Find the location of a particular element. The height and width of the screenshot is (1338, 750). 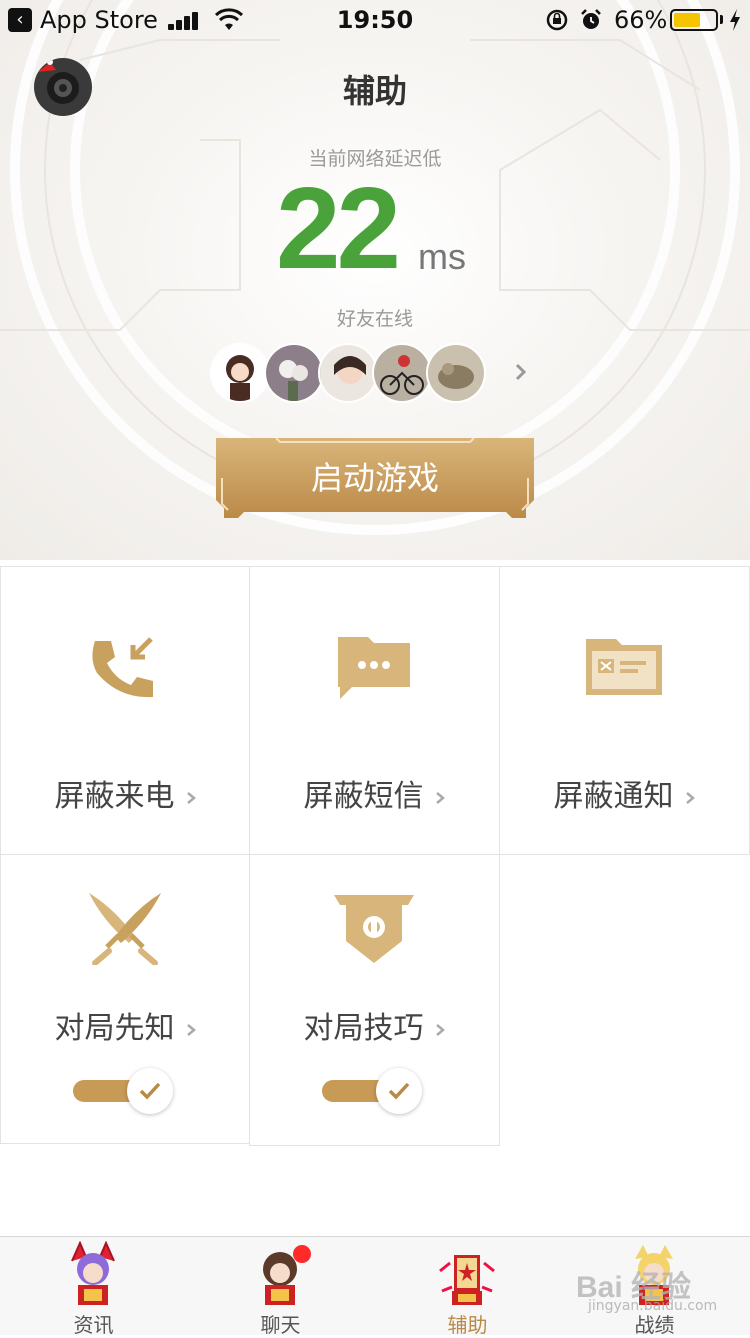

block-sms-card: 屏蔽短信 is located at coordinates (374, 710).